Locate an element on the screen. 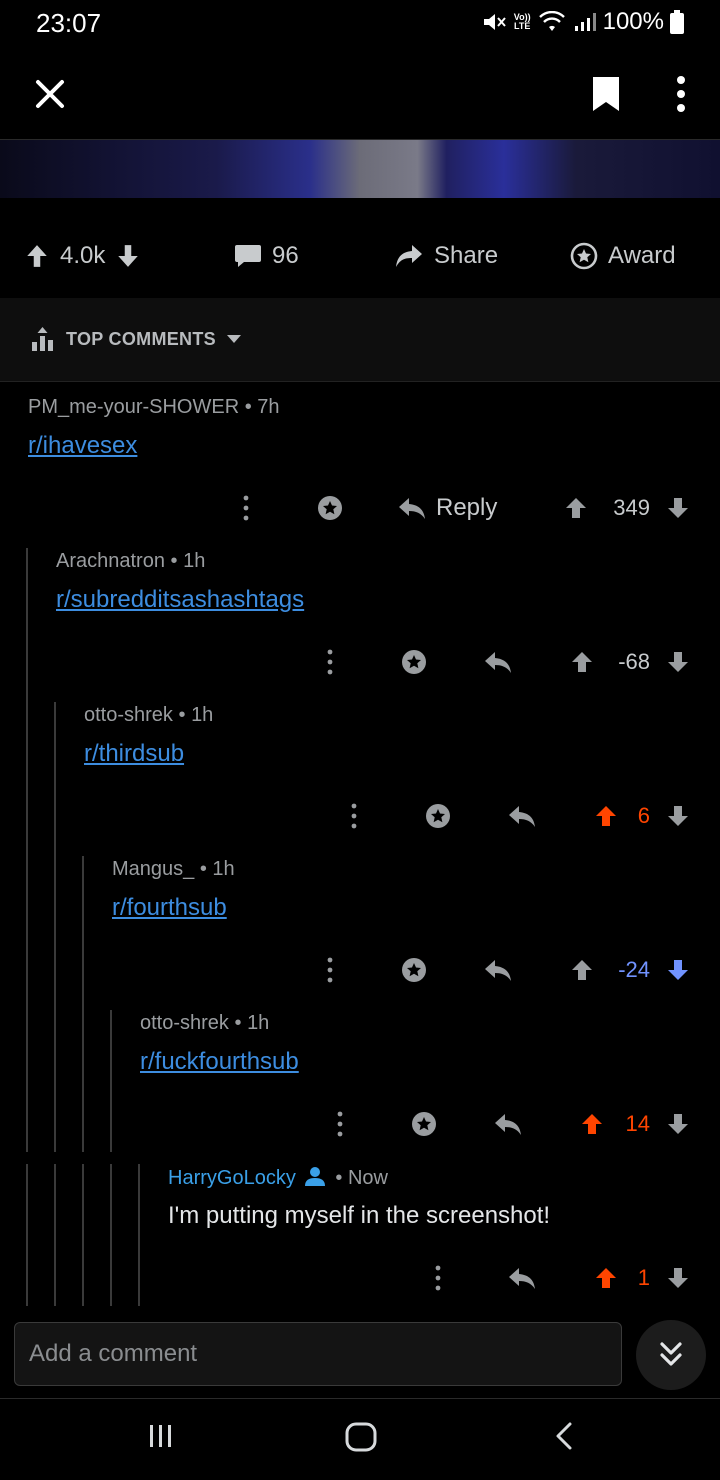  double-chevron-down-icon is located at coordinates (671, 1354).